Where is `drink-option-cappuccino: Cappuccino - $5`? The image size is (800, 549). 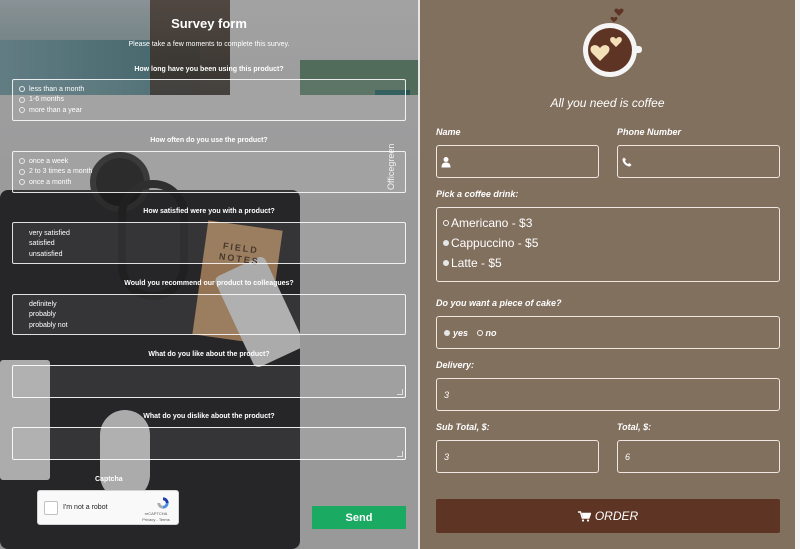 drink-option-cappuccino: Cappuccino - $5 is located at coordinates (608, 243).